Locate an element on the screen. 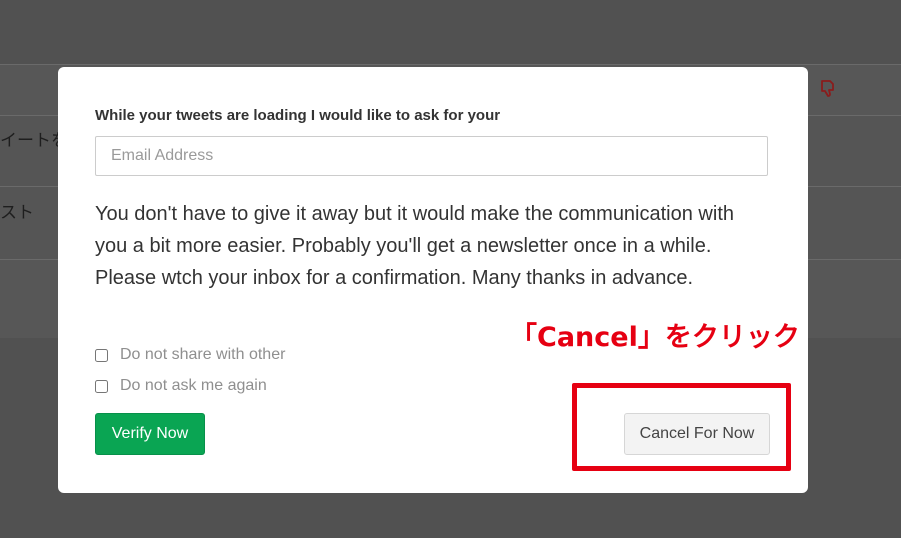 The width and height of the screenshot is (901, 538). verify-now-button: Verify Now is located at coordinates (150, 434).